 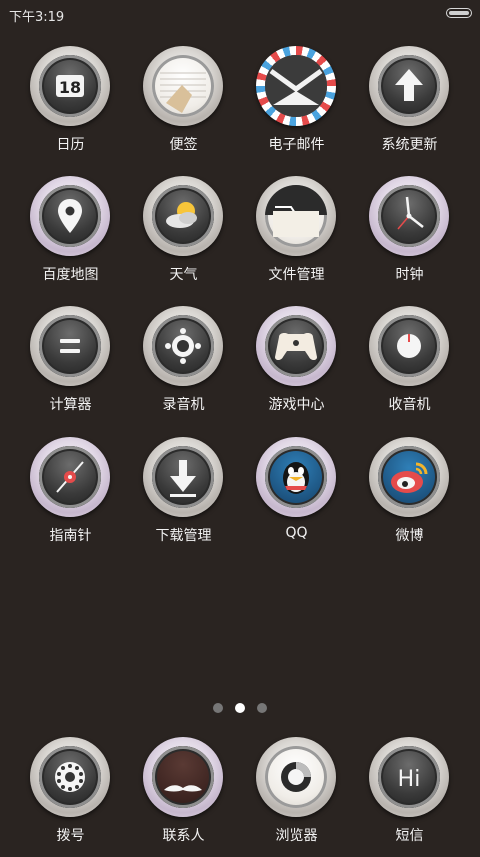 What do you see at coordinates (183, 216) in the screenshot?
I see `weather-icon` at bounding box center [183, 216].